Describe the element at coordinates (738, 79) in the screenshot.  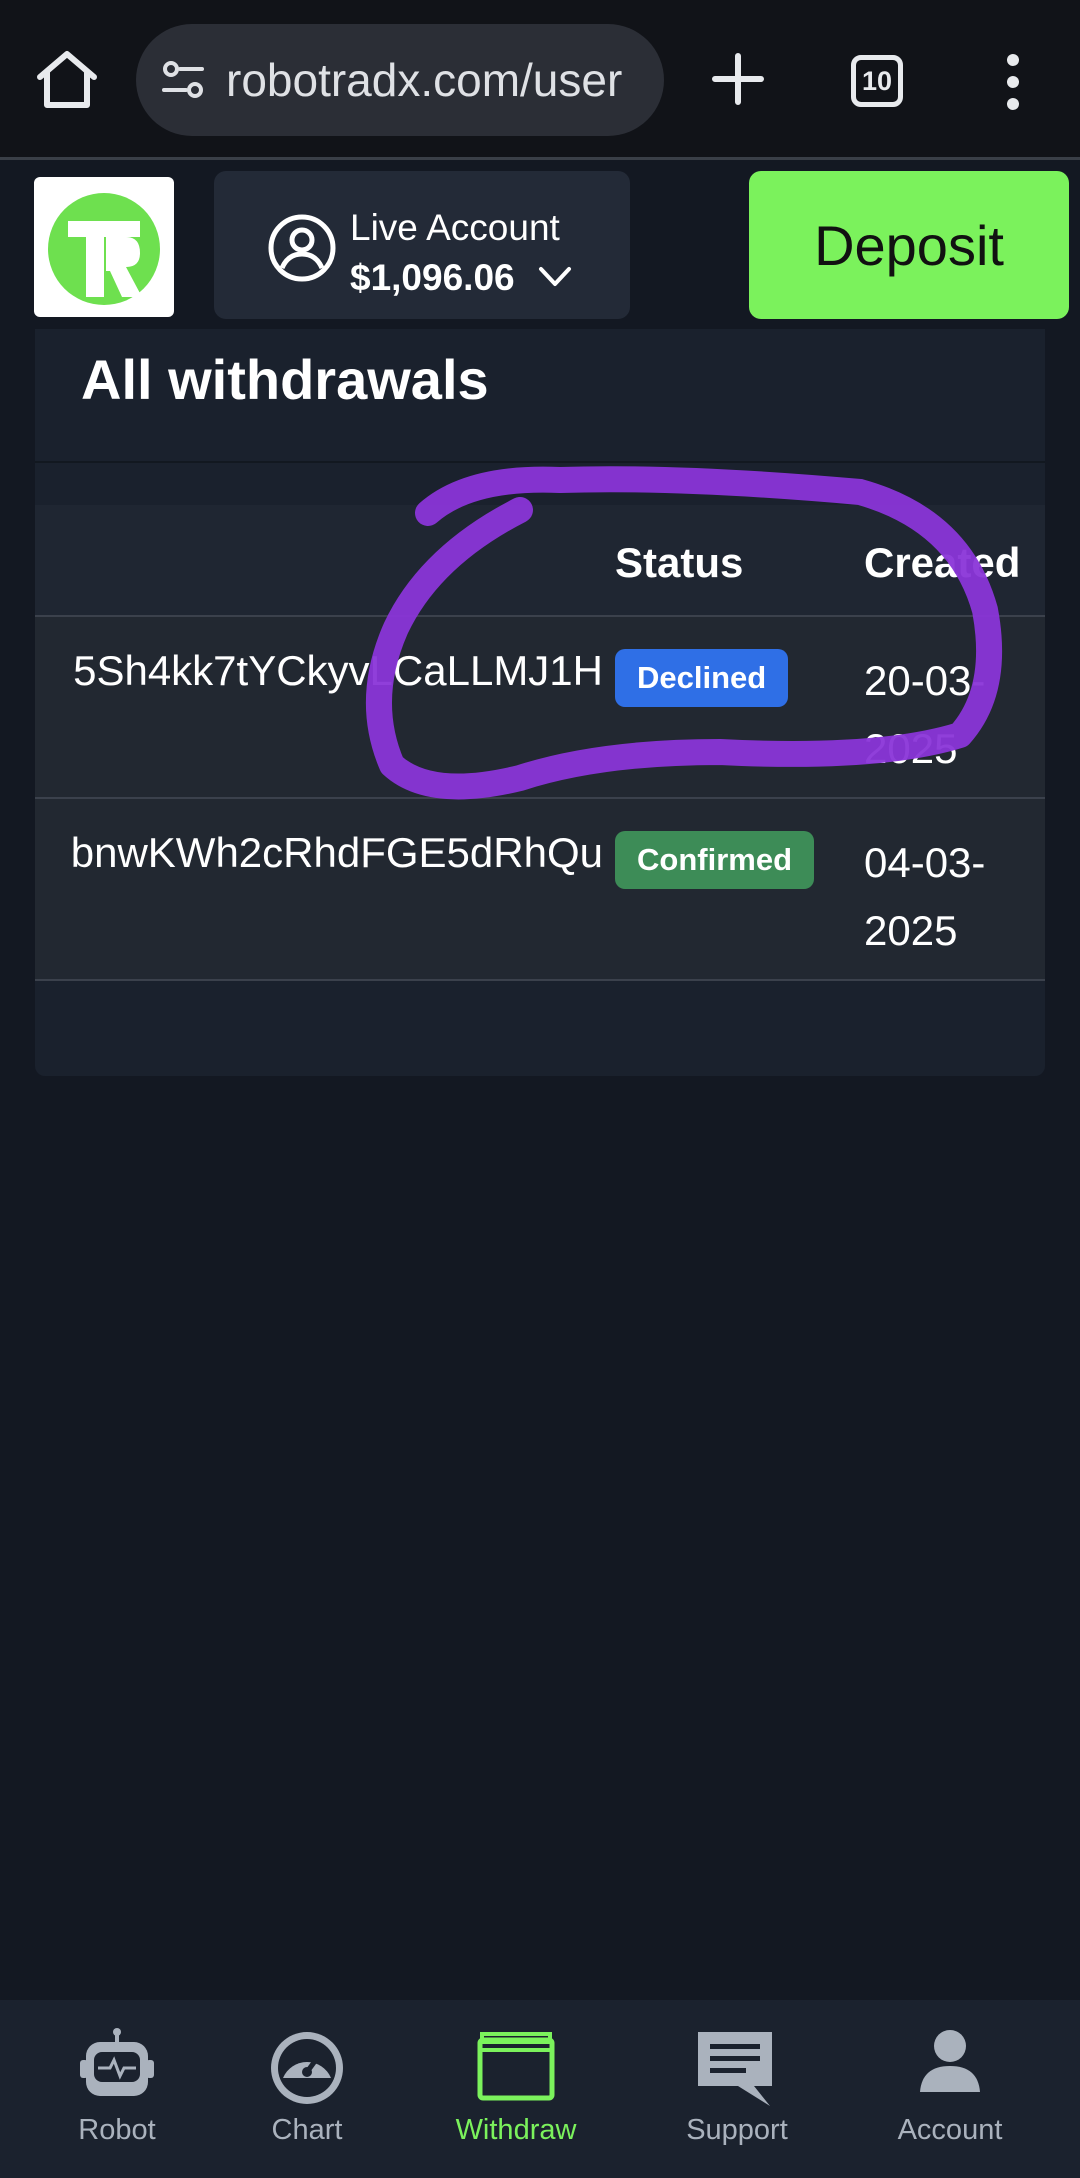
I see `plus-icon` at that location.